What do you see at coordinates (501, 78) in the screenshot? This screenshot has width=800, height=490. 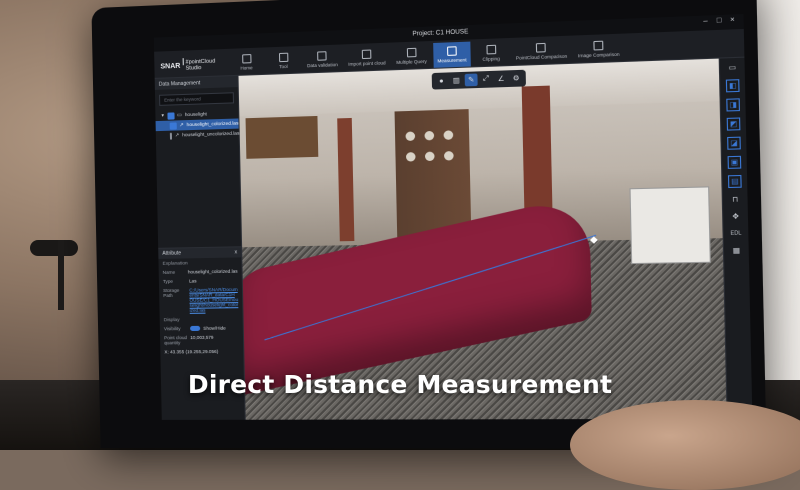 I see `angle-icon: ∠` at bounding box center [501, 78].